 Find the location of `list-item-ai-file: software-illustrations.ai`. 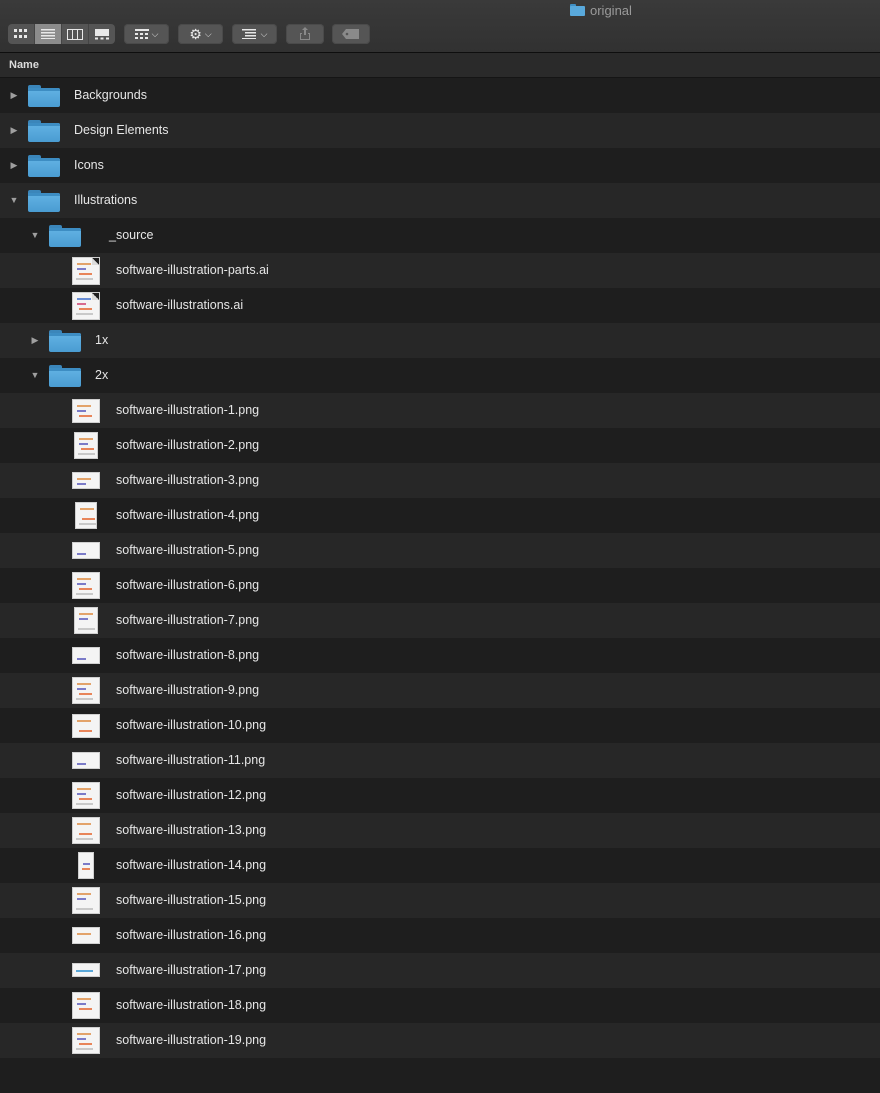

list-item-ai-file: software-illustrations.ai is located at coordinates (440, 305).